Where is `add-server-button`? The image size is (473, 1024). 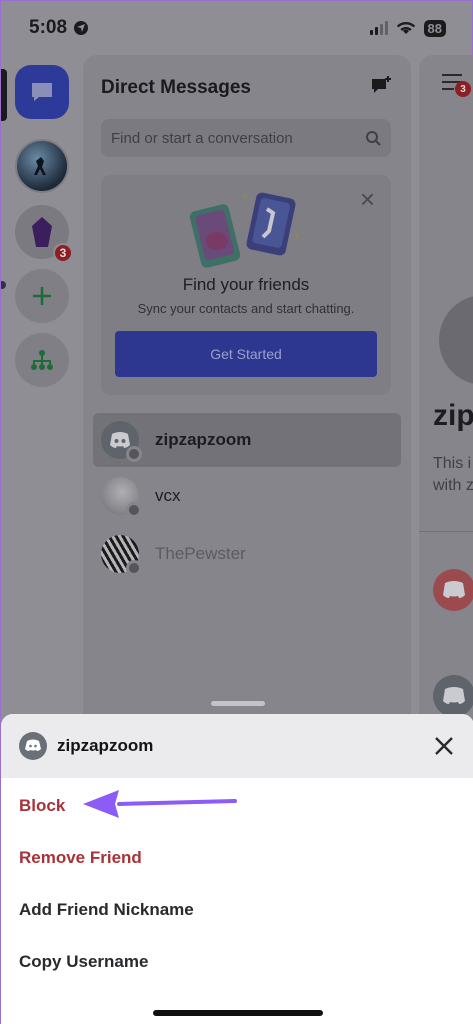 add-server-button is located at coordinates (42, 296).